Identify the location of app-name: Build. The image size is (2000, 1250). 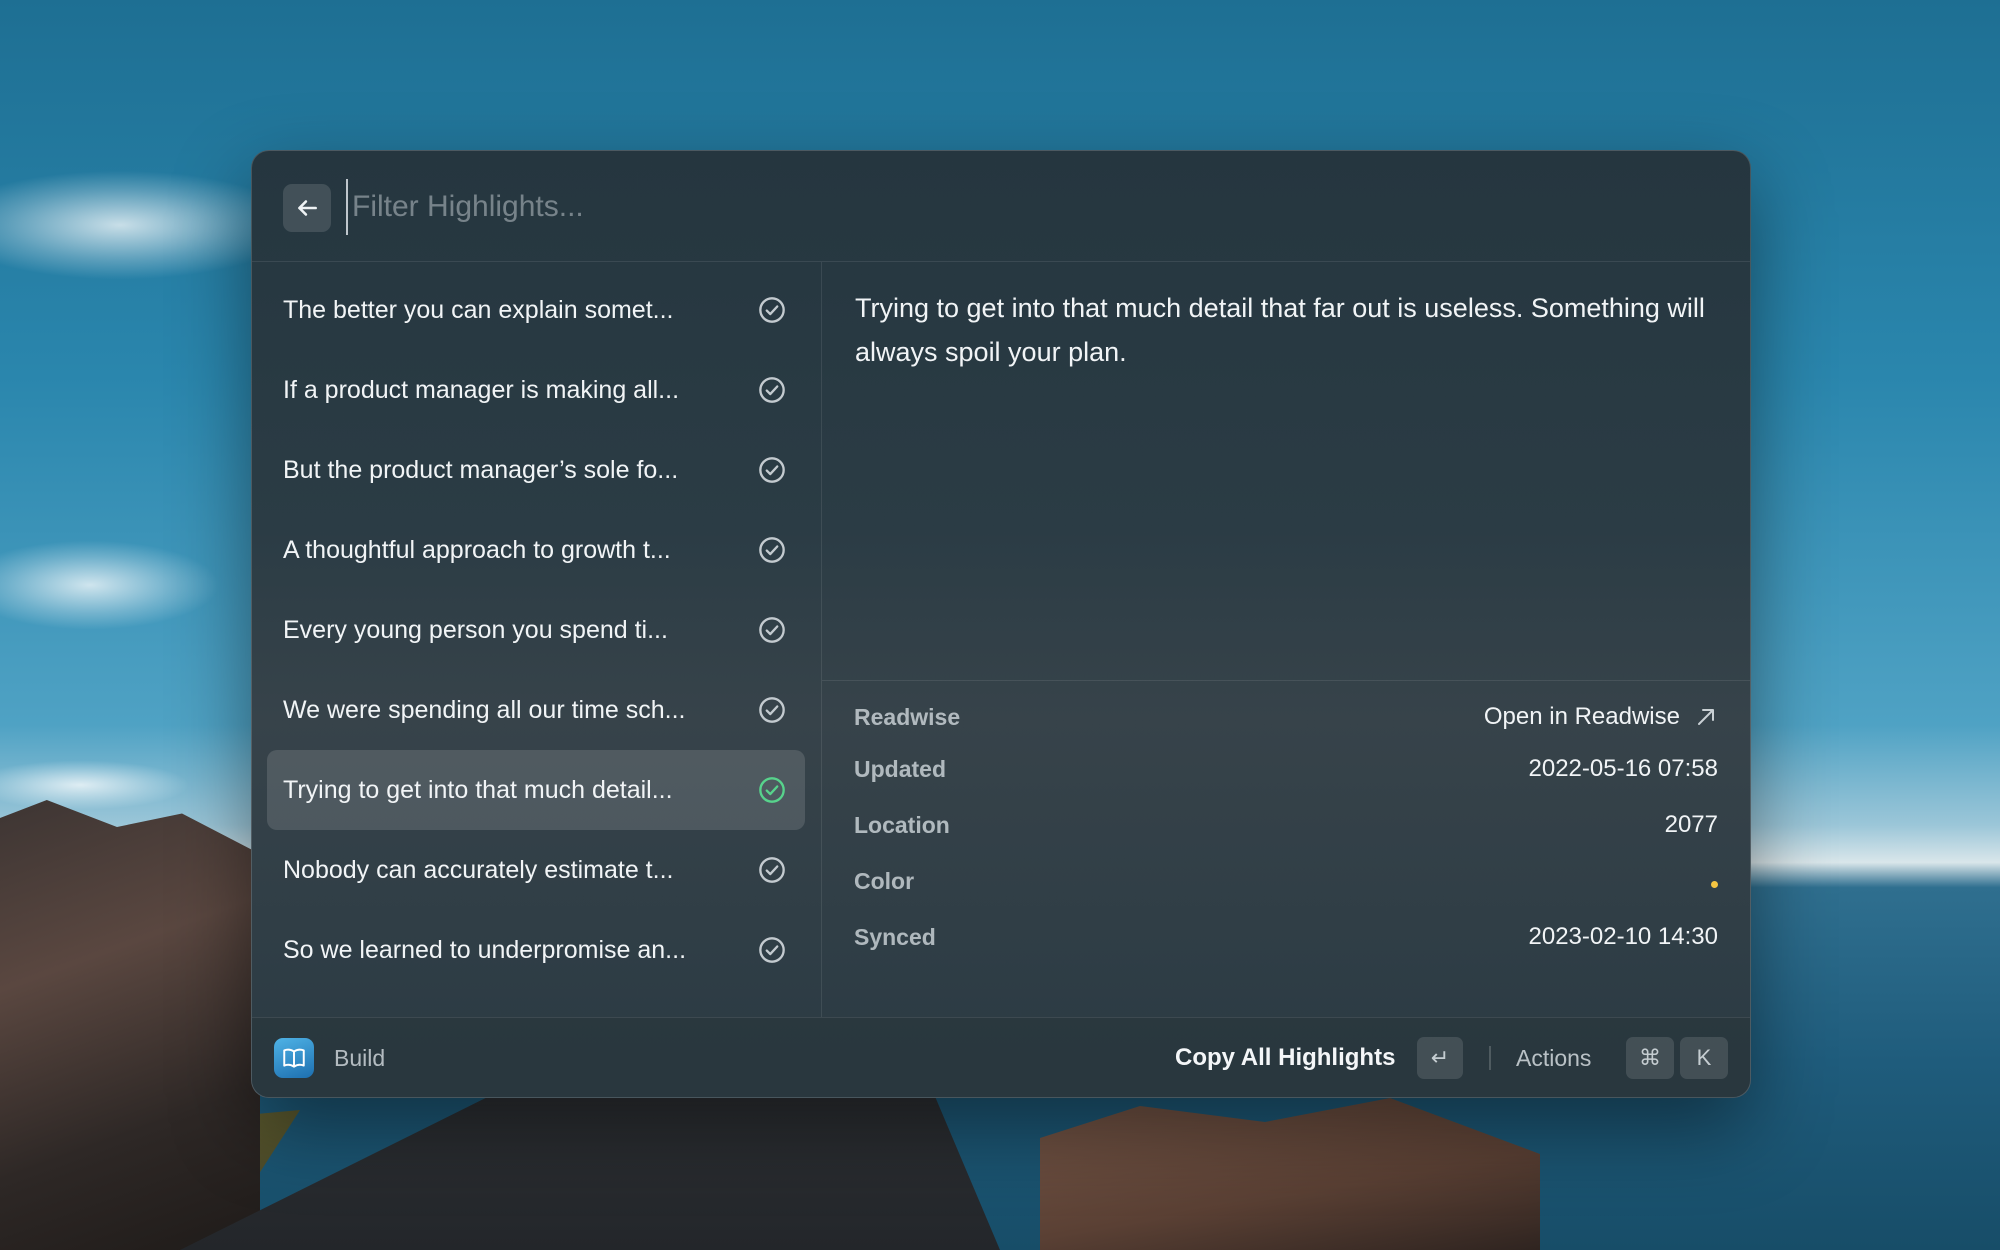
(360, 1058).